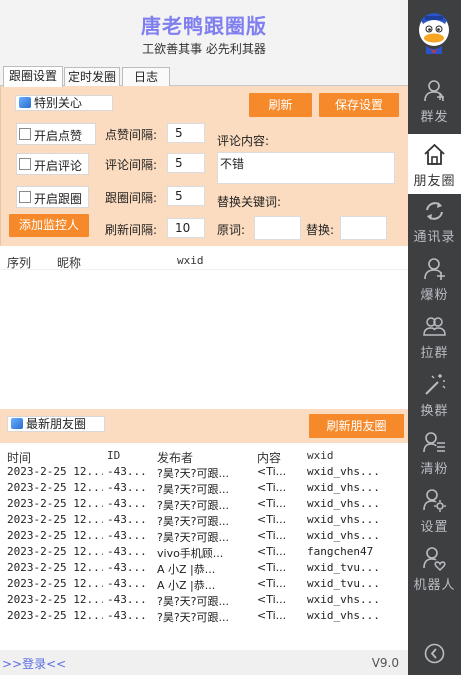 This screenshot has height=675, width=461. What do you see at coordinates (146, 77) in the screenshot?
I see `tab-log: 日志` at bounding box center [146, 77].